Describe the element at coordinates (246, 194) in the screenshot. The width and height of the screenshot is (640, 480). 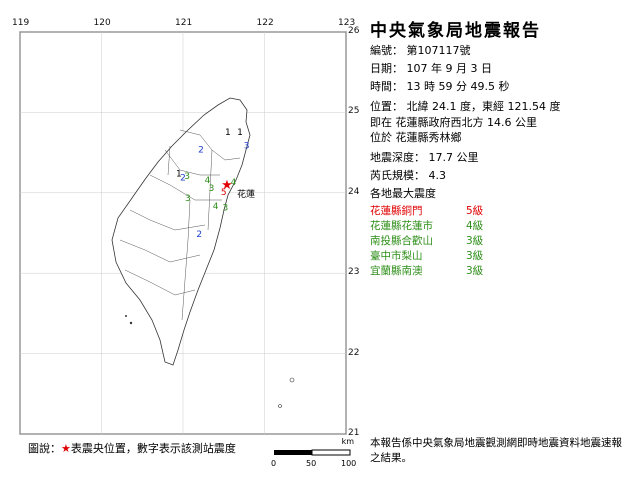
I see `city-label-hualien: 花蓮` at that location.